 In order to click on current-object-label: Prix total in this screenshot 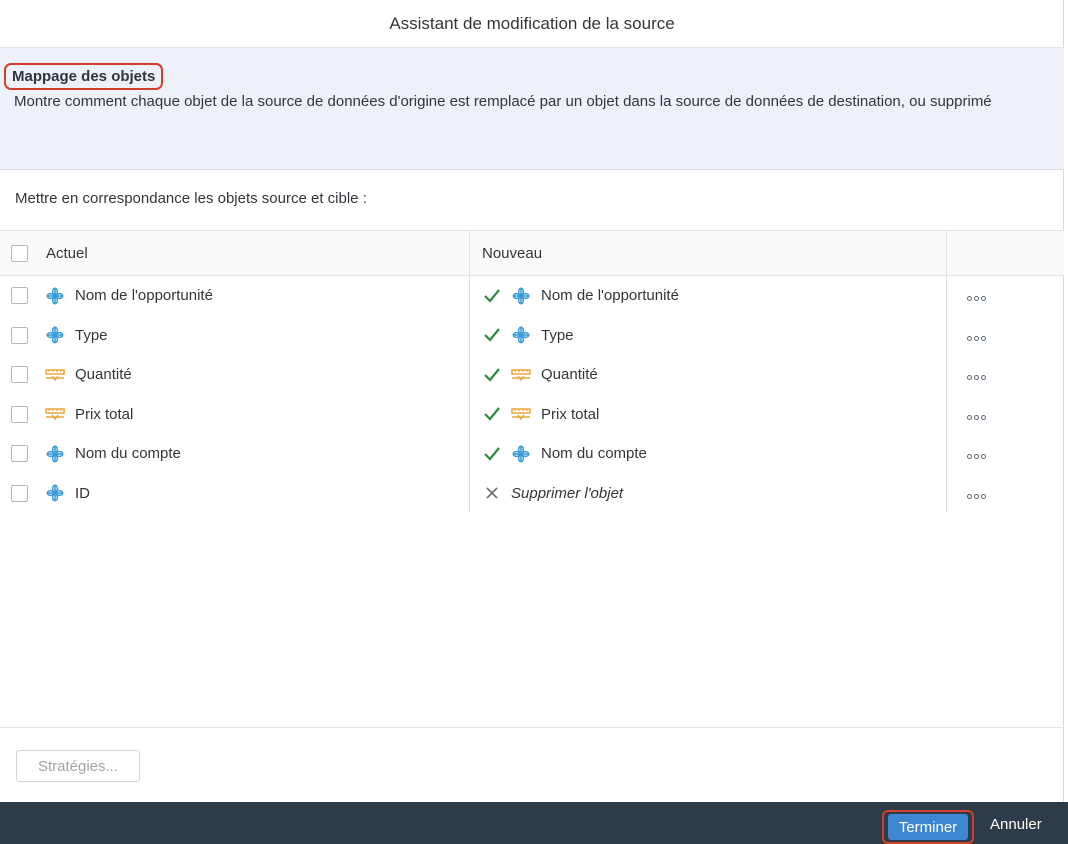, I will do `click(104, 414)`.